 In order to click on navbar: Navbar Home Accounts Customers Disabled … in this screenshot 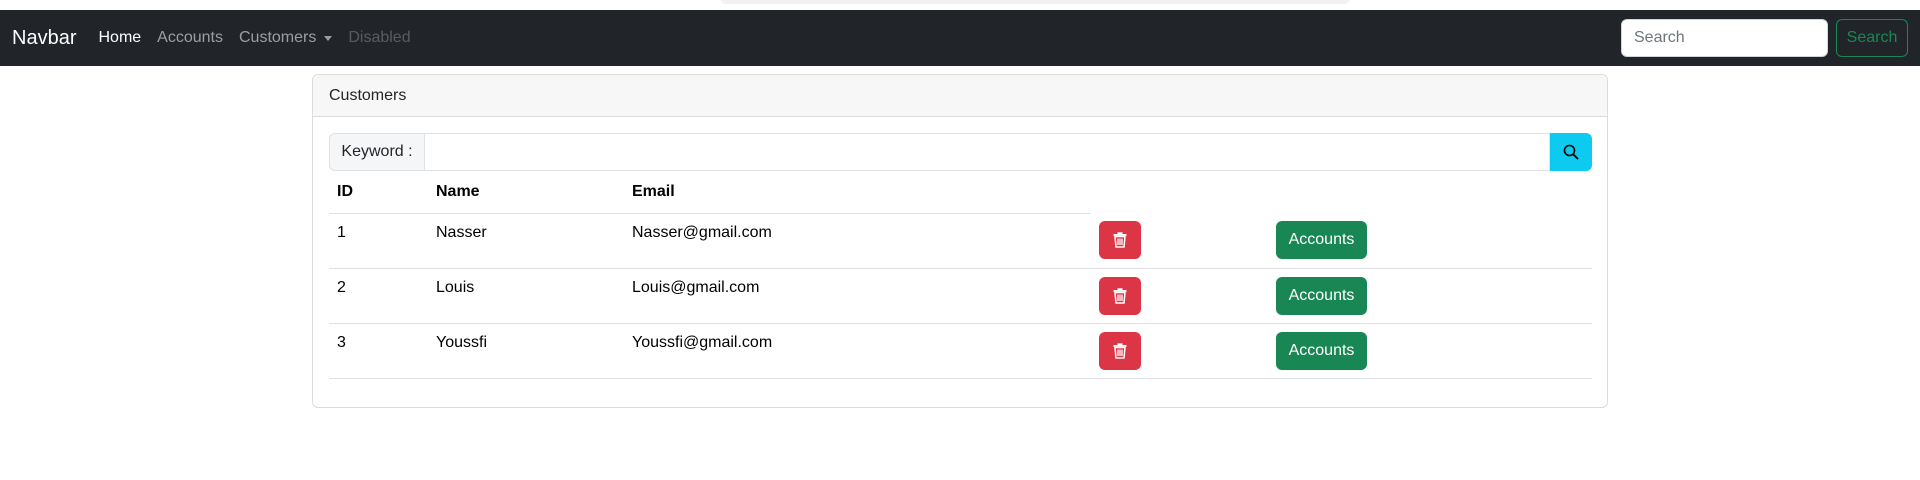, I will do `click(960, 38)`.